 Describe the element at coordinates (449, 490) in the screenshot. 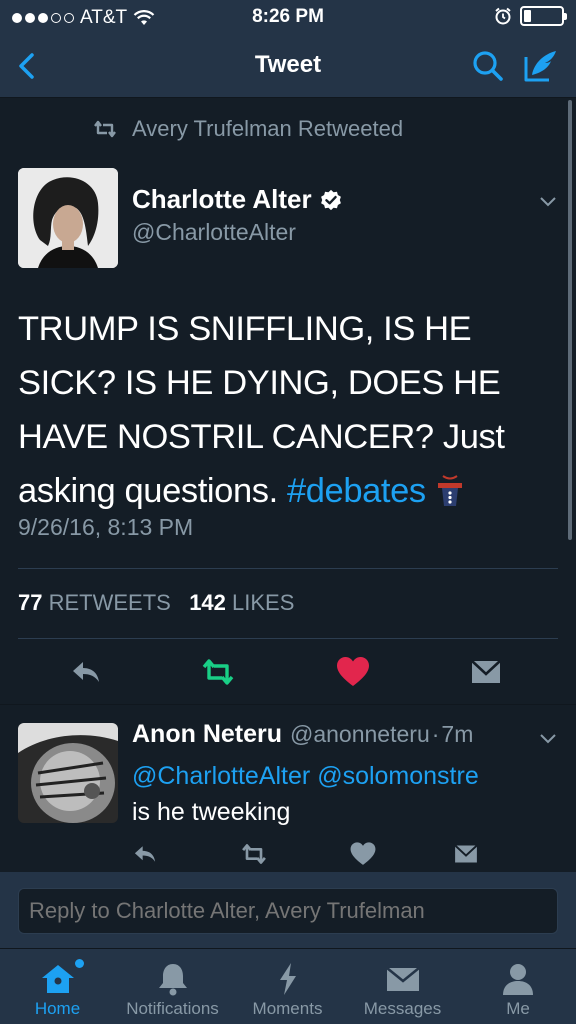

I see `debate-podium-icon` at that location.